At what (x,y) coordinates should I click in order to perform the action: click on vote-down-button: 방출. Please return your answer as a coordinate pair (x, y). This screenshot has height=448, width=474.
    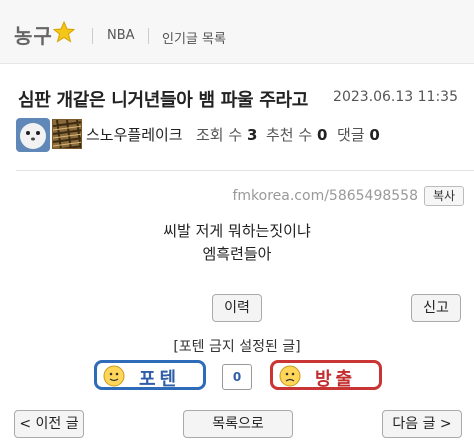
    Looking at the image, I should click on (326, 375).